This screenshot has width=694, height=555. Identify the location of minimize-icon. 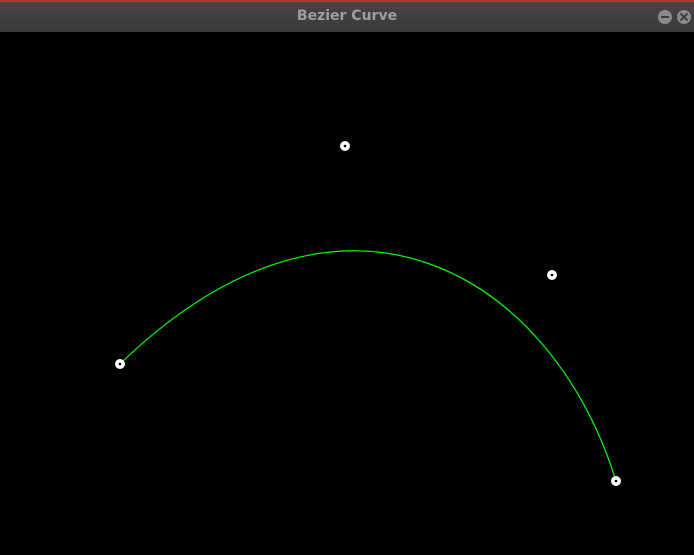
(665, 17).